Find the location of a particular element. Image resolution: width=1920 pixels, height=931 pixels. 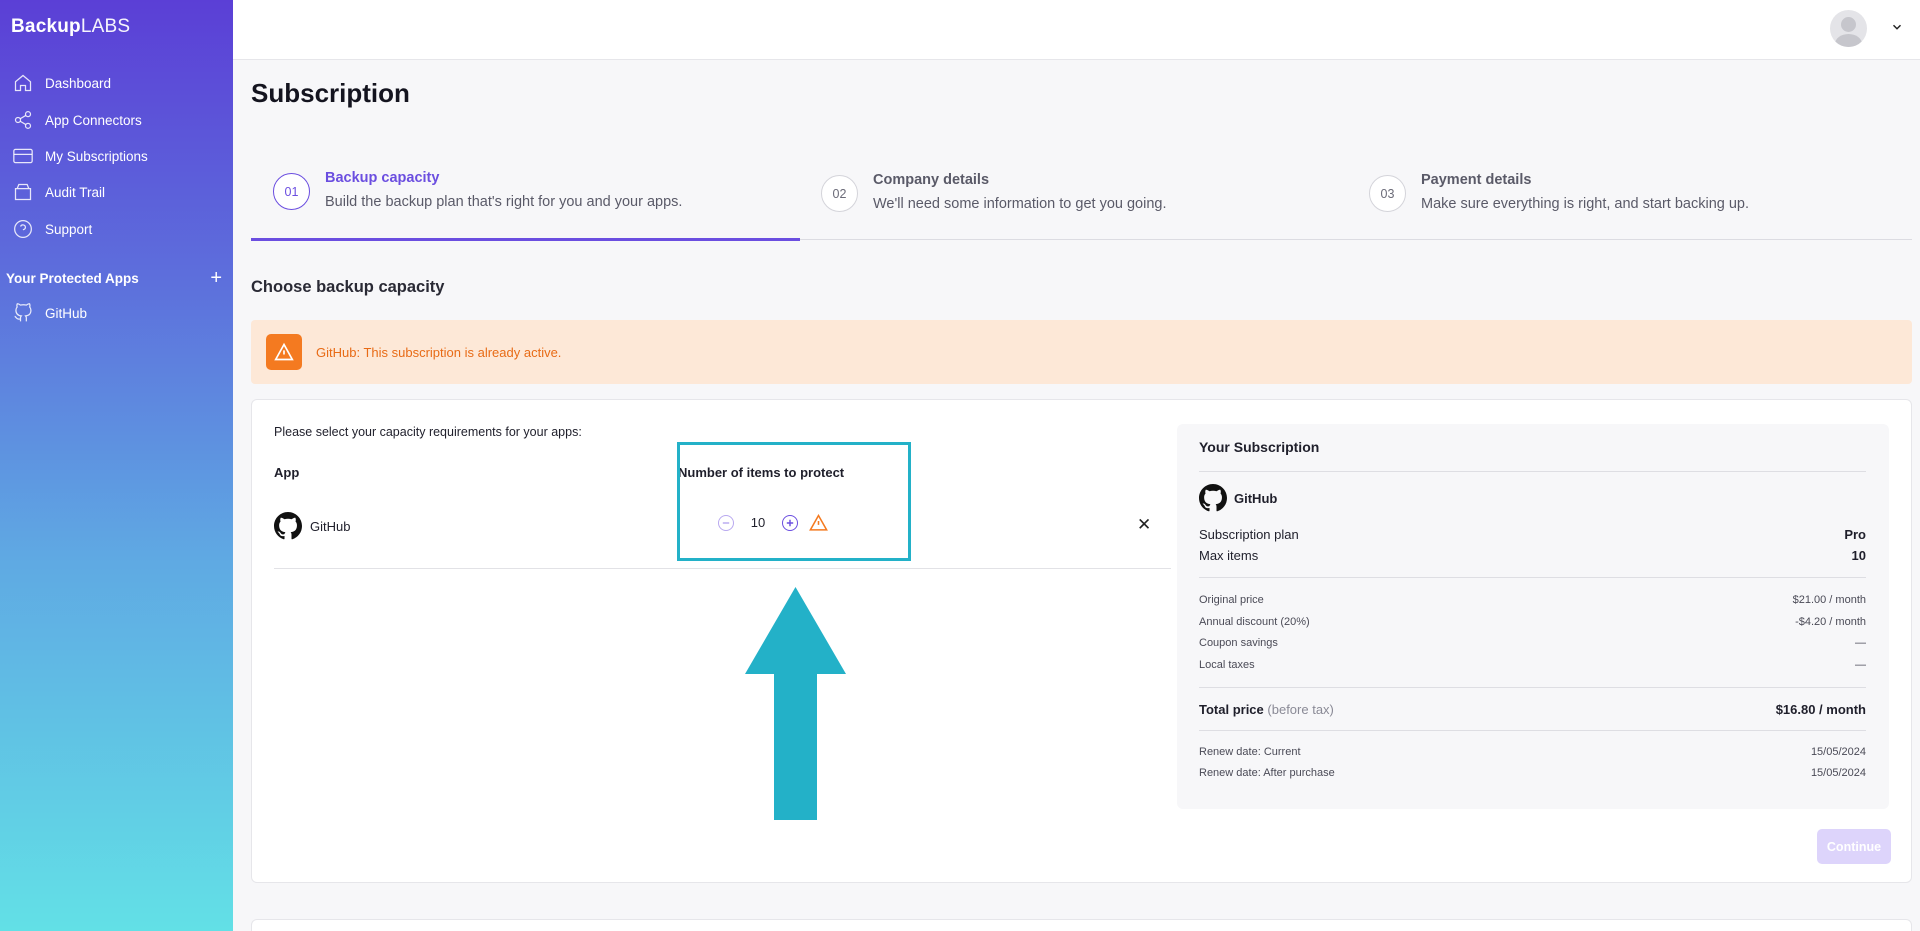

summary-title: Your Subscription is located at coordinates (1259, 447).